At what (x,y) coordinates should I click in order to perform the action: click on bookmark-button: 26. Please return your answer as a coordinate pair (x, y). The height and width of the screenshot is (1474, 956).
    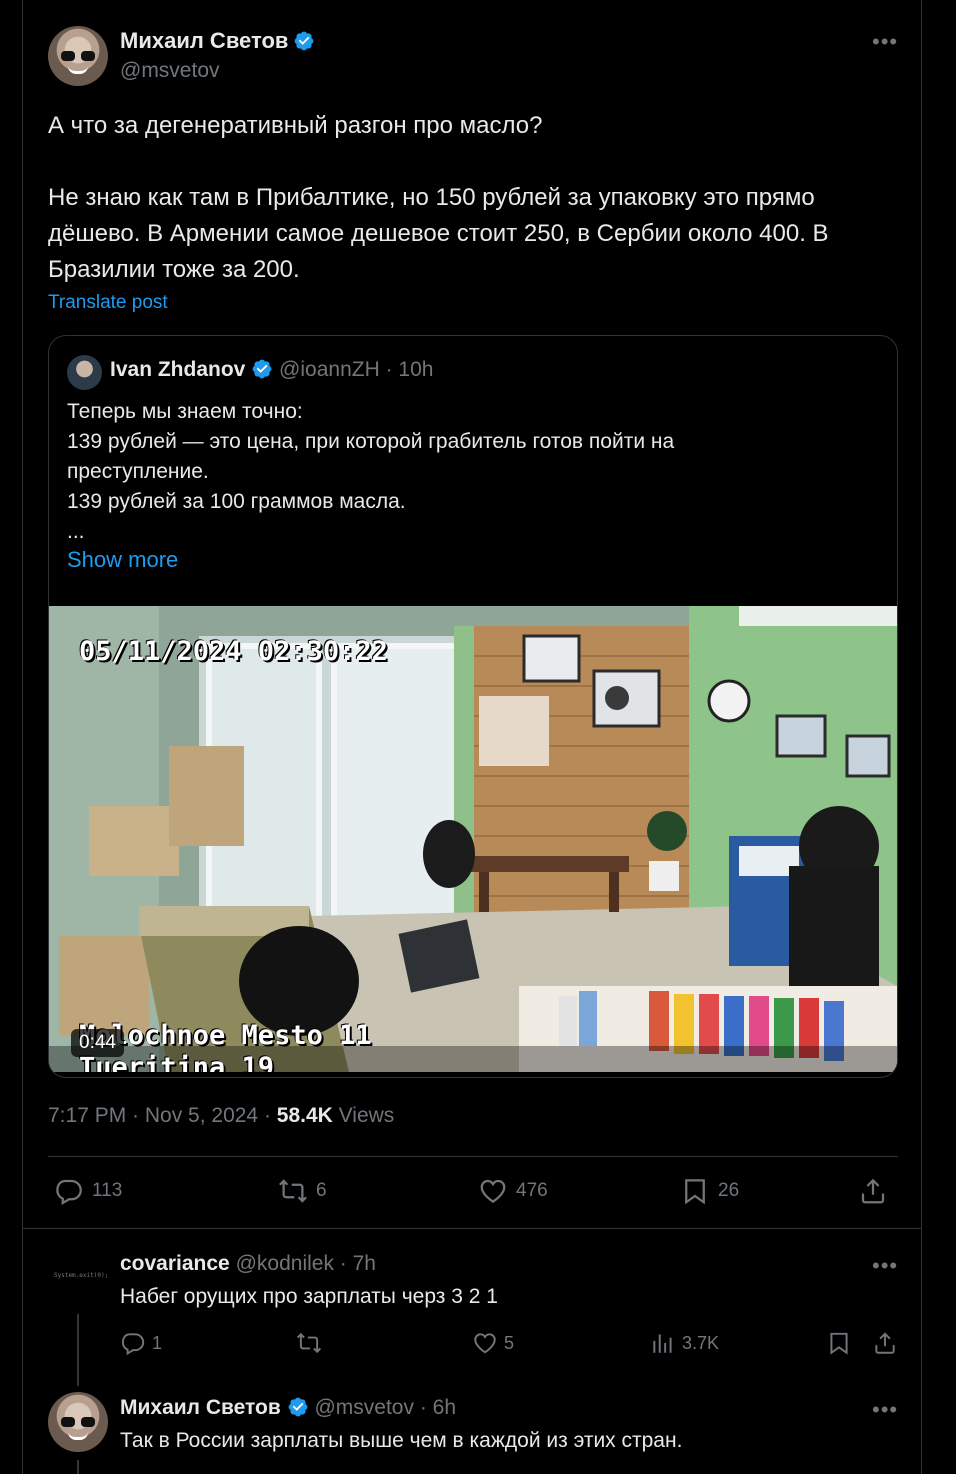
    Looking at the image, I should click on (709, 1191).